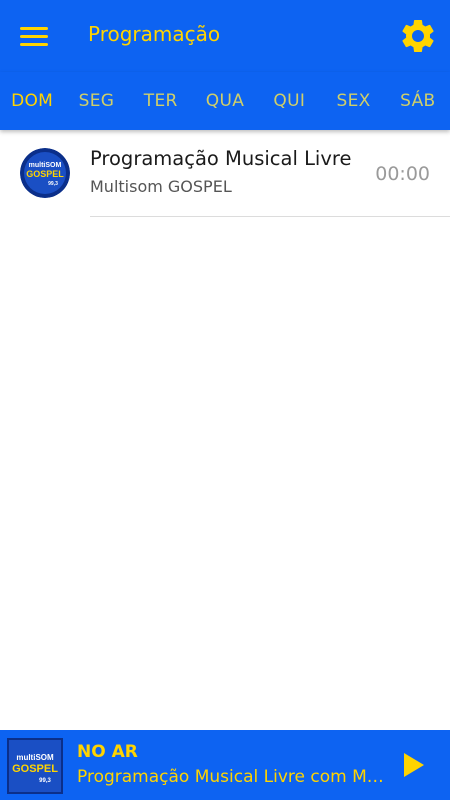 The height and width of the screenshot is (800, 450). I want to click on gear-icon, so click(418, 36).